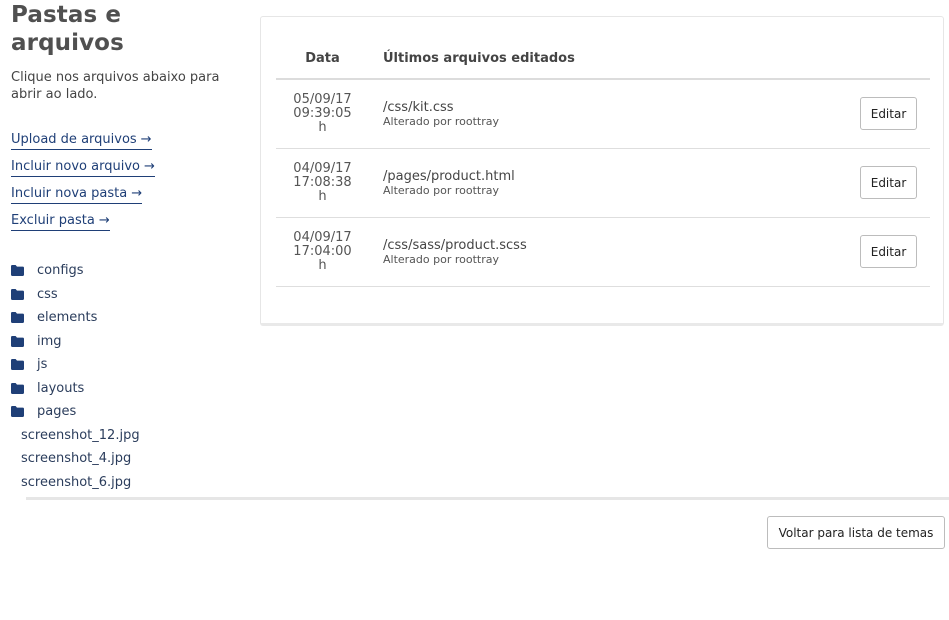  What do you see at coordinates (49, 341) in the screenshot?
I see `folder-label: img` at bounding box center [49, 341].